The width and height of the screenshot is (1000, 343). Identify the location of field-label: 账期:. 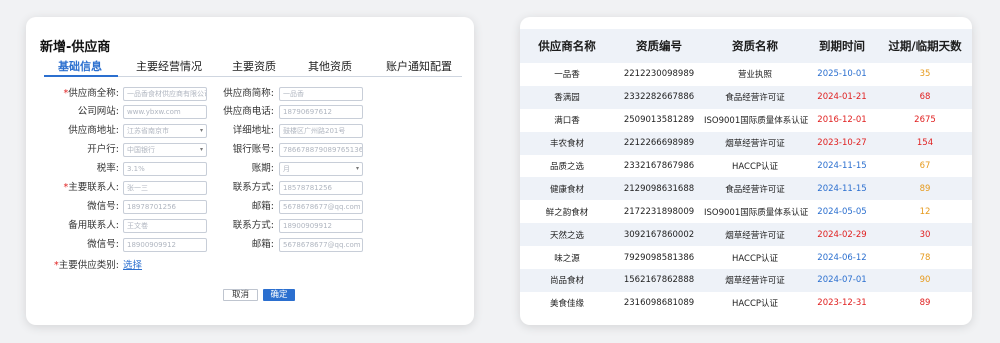
(262, 168).